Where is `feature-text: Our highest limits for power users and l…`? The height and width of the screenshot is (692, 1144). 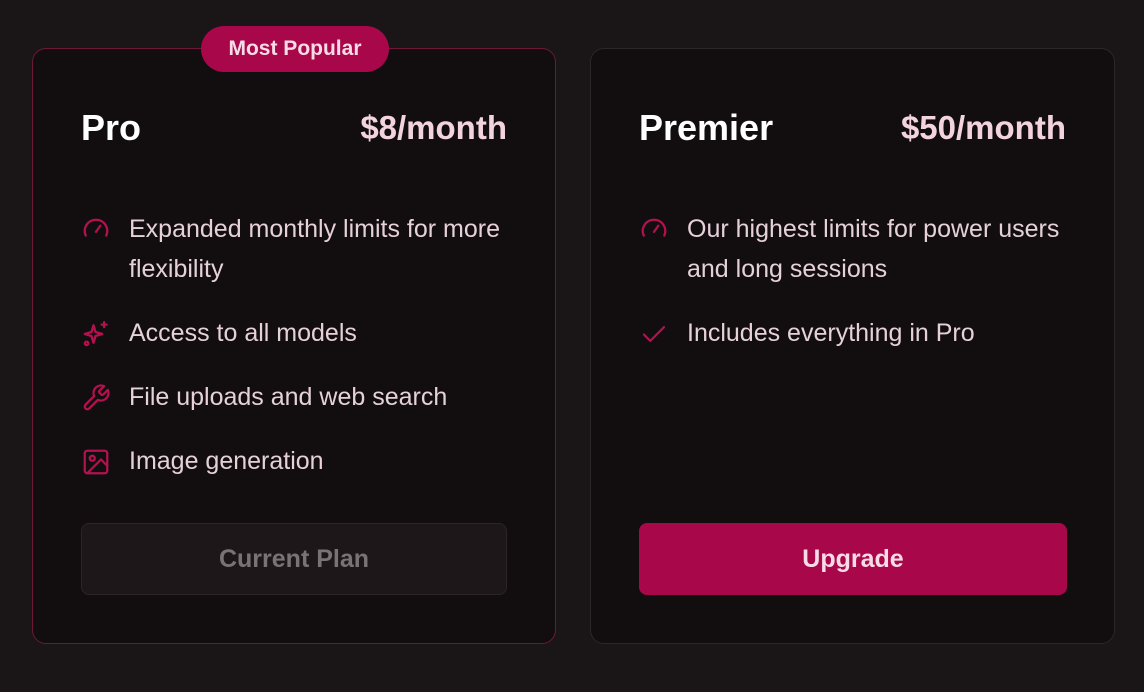
feature-text: Our highest limits for power users and l… is located at coordinates (873, 249).